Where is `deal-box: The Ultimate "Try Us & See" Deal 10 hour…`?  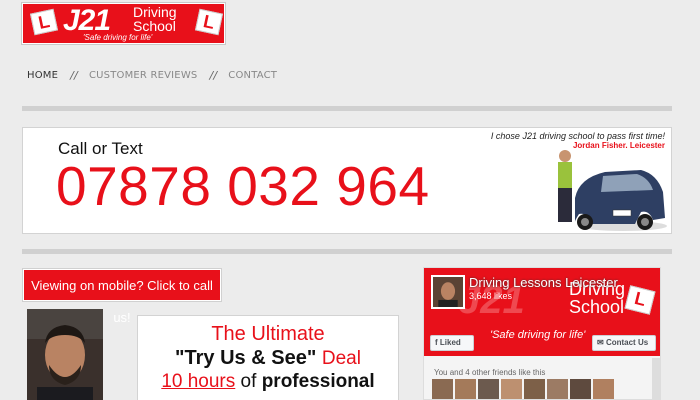 deal-box: The Ultimate "Try Us & See" Deal 10 hour… is located at coordinates (268, 357).